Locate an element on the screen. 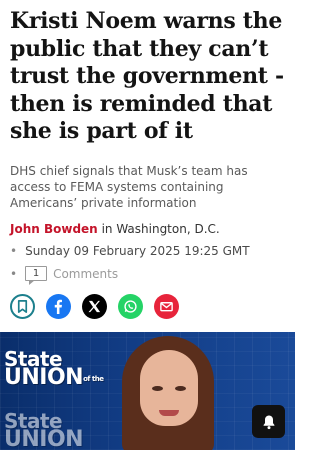 This screenshot has height=450, width=320. email-share-button is located at coordinates (166, 306).